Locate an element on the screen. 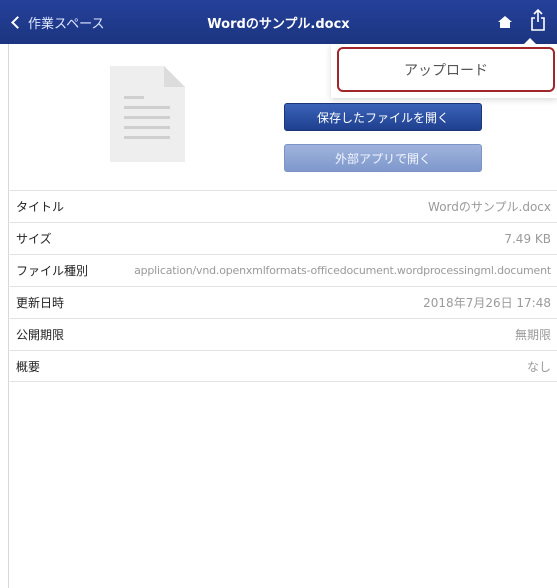 The height and width of the screenshot is (588, 557). detail-label: 公開期限 is located at coordinates (40, 335).